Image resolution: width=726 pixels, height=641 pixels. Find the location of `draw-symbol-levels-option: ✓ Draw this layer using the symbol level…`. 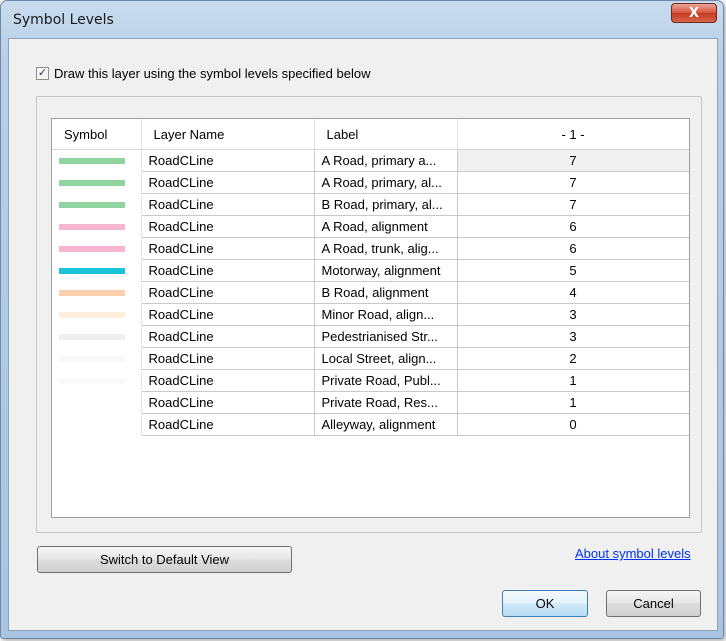

draw-symbol-levels-option: ✓ Draw this layer using the symbol level… is located at coordinates (203, 73).